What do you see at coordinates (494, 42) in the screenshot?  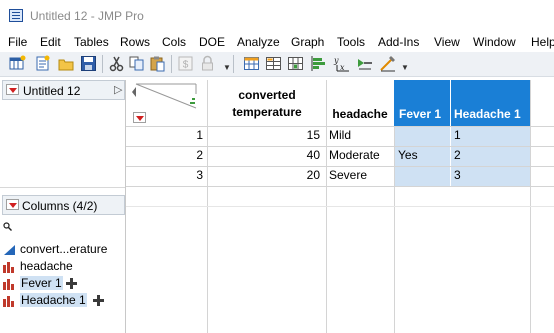 I see `menu-window: Window` at bounding box center [494, 42].